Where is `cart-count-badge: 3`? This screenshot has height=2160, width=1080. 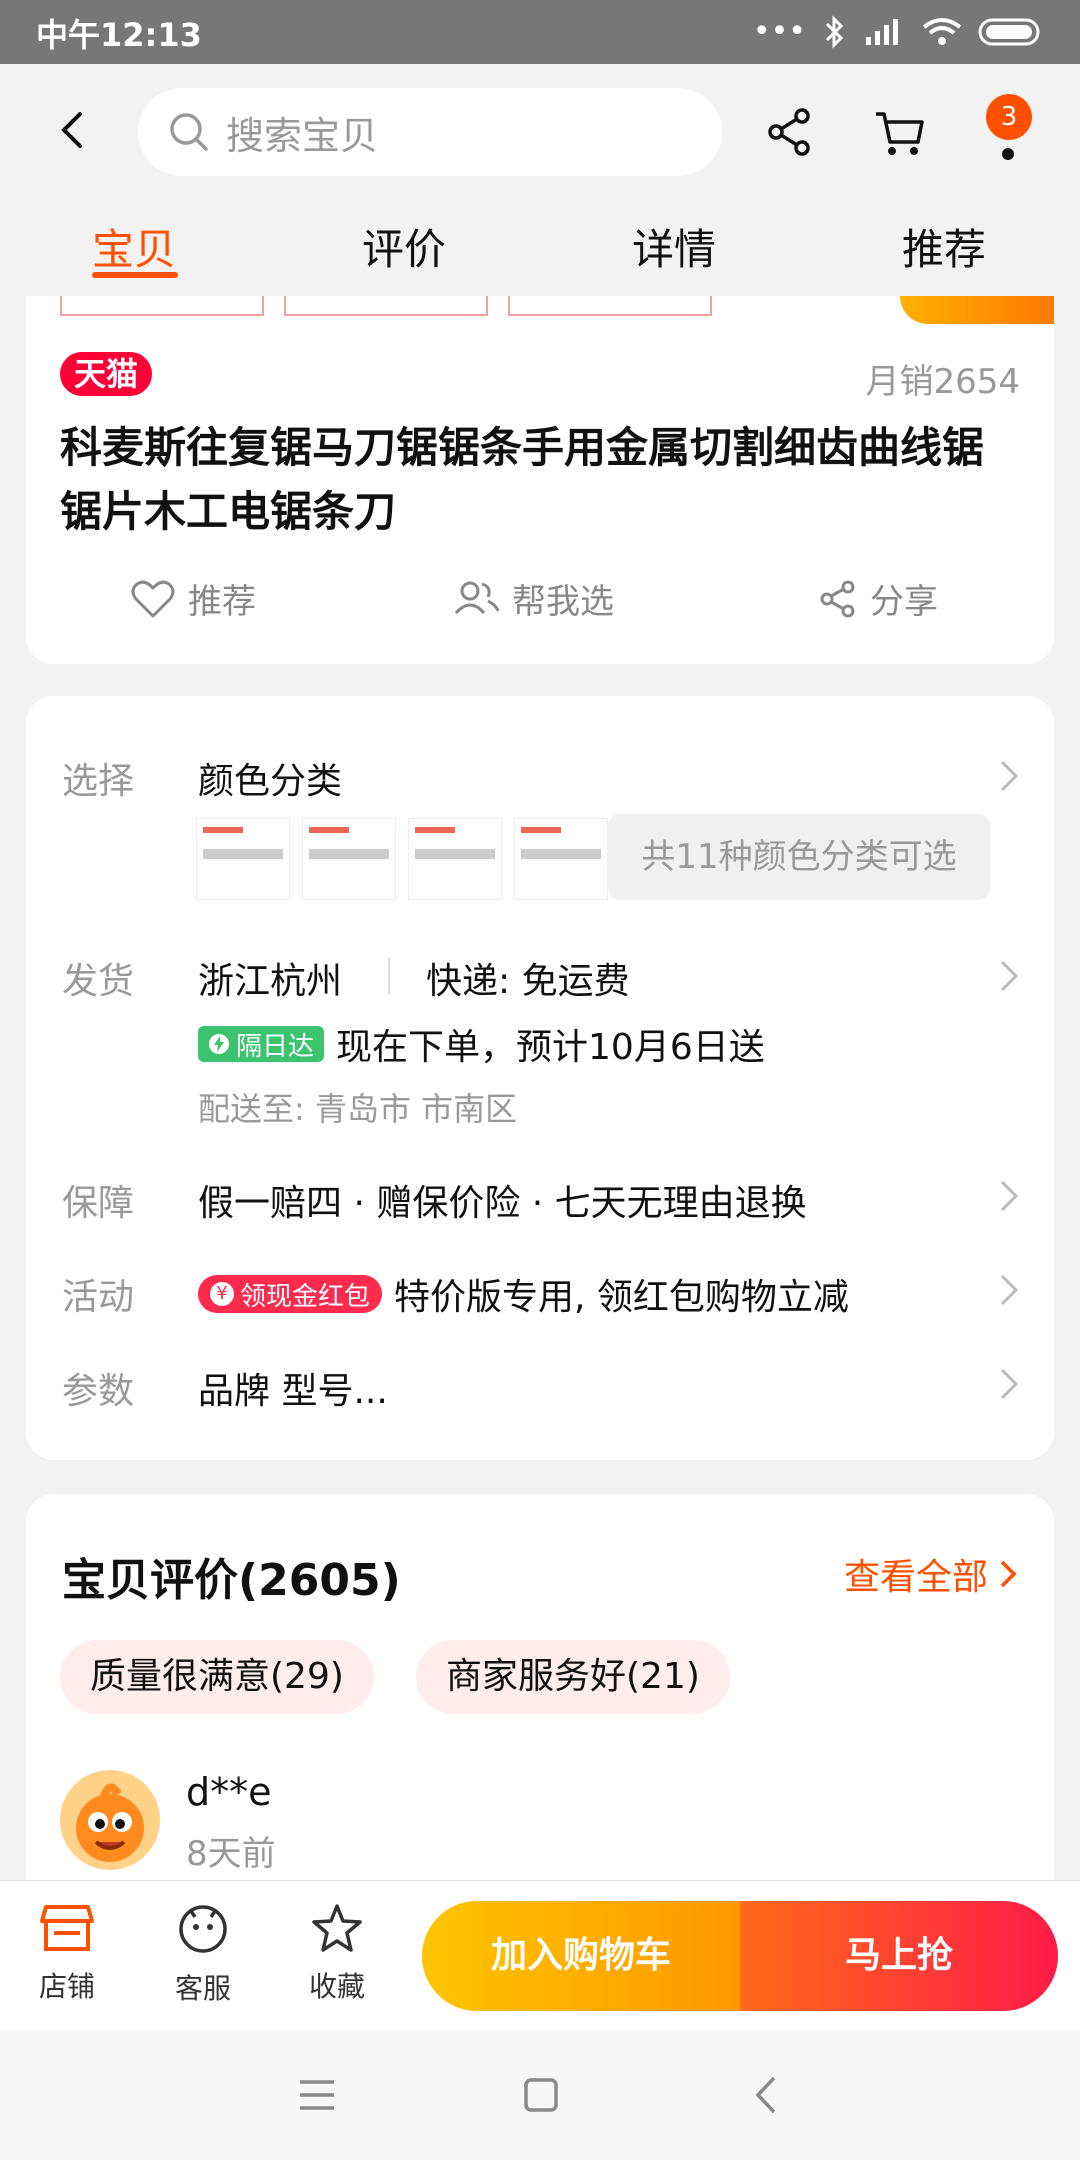 cart-count-badge: 3 is located at coordinates (1009, 117).